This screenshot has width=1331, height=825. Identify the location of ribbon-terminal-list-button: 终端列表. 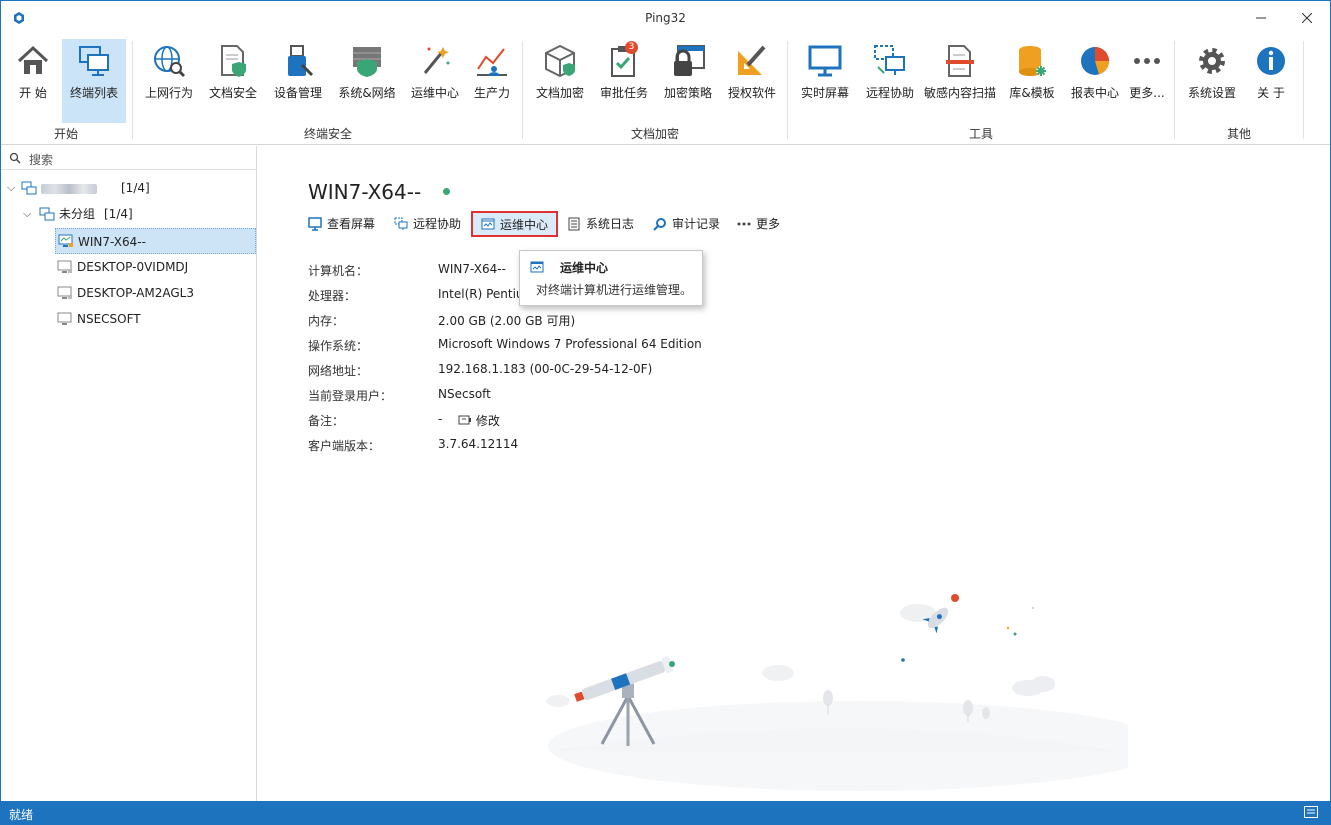
(94, 81).